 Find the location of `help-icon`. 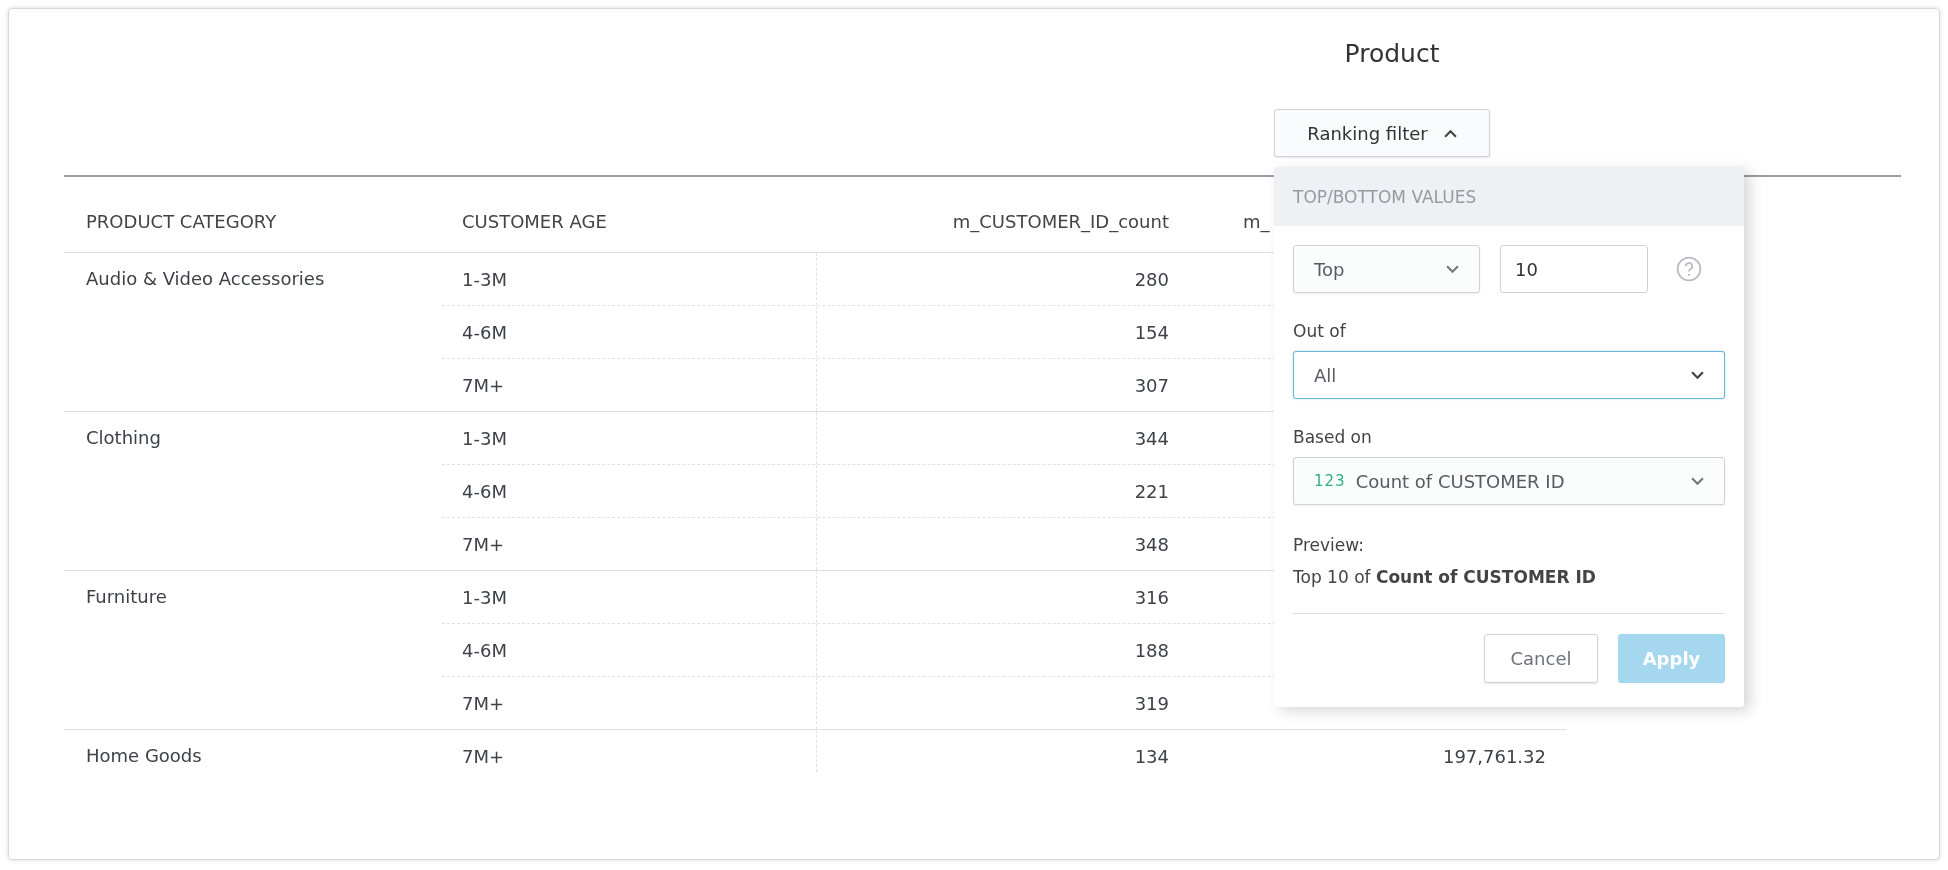

help-icon is located at coordinates (1689, 269).